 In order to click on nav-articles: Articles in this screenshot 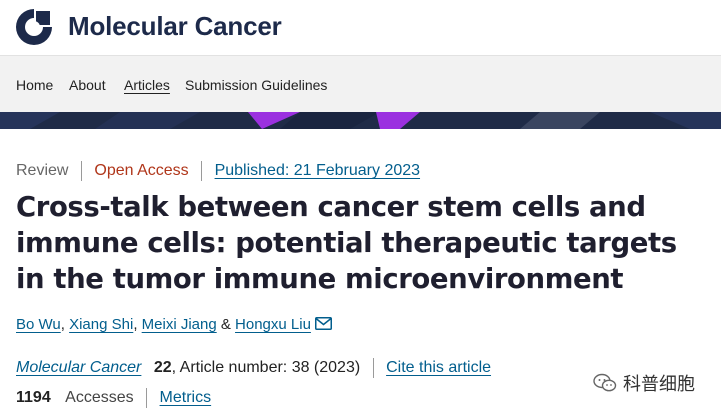, I will do `click(147, 85)`.